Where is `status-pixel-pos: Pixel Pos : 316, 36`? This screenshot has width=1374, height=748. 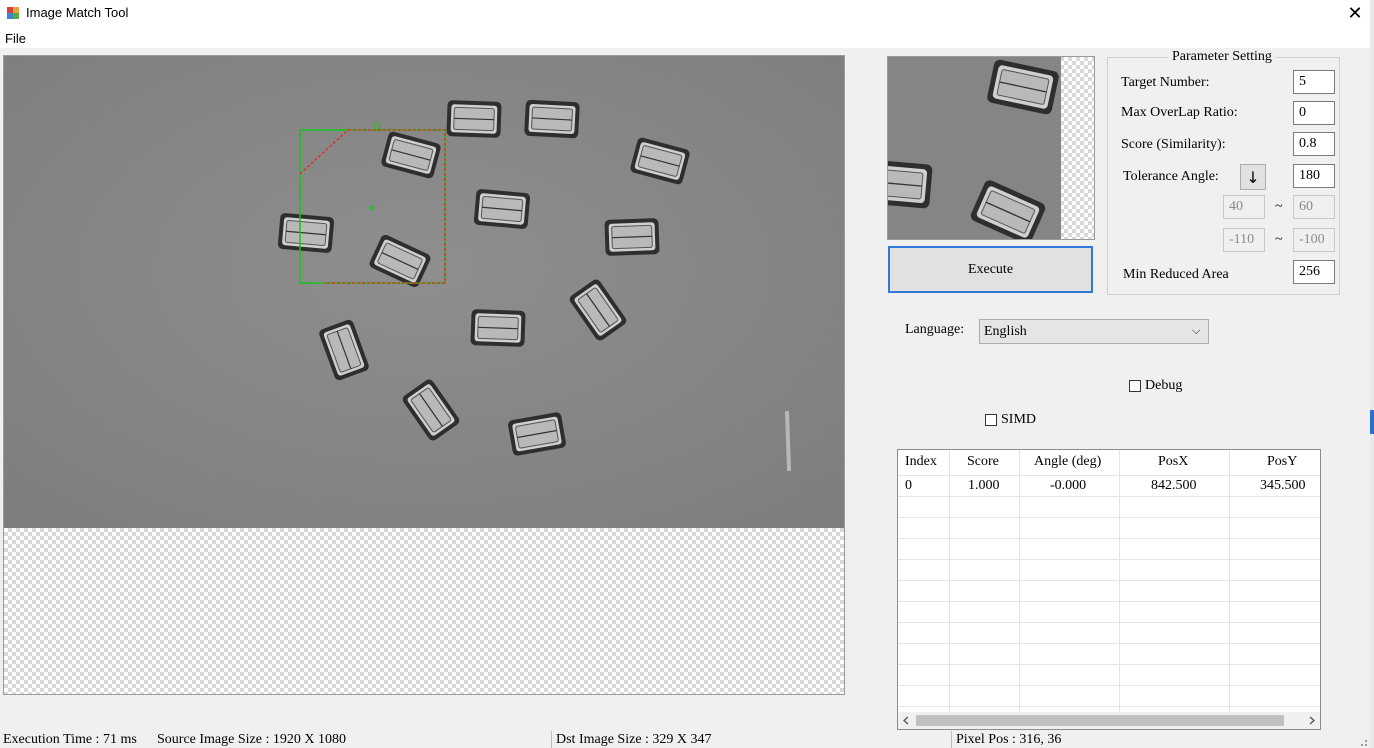 status-pixel-pos: Pixel Pos : 316, 36 is located at coordinates (1009, 739).